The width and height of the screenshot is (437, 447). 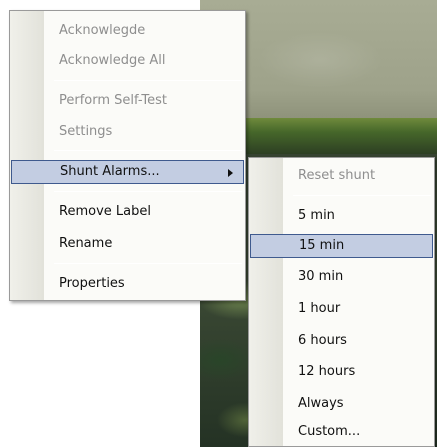 I want to click on menu-item-label: Perform Self-Test, so click(x=113, y=100).